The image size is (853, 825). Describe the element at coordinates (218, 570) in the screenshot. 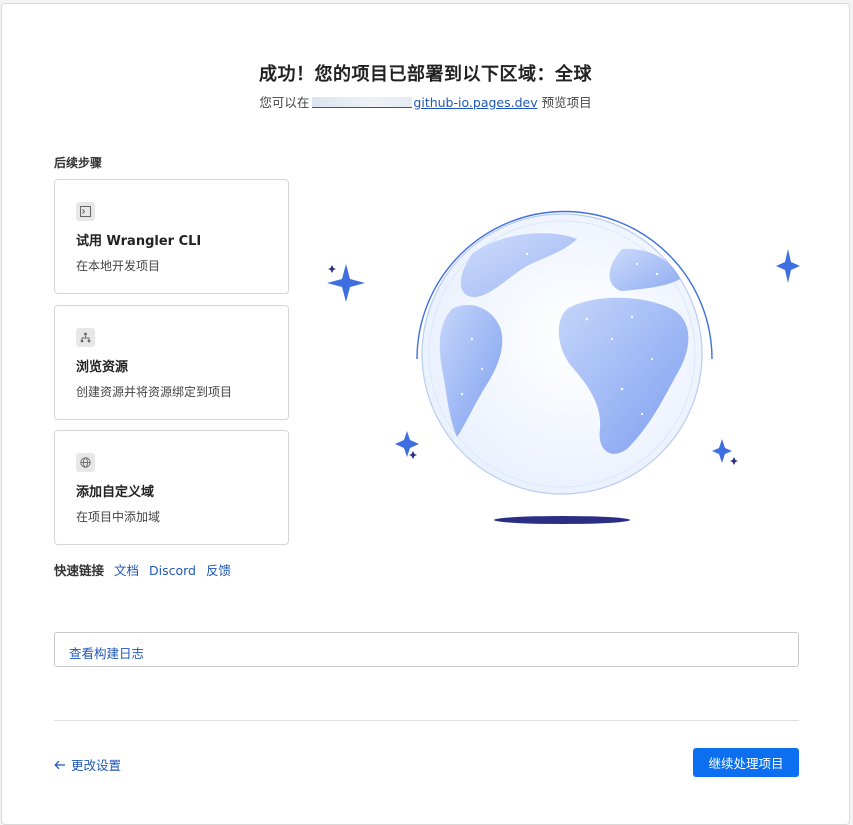

I see `link-feedback: 反馈` at that location.